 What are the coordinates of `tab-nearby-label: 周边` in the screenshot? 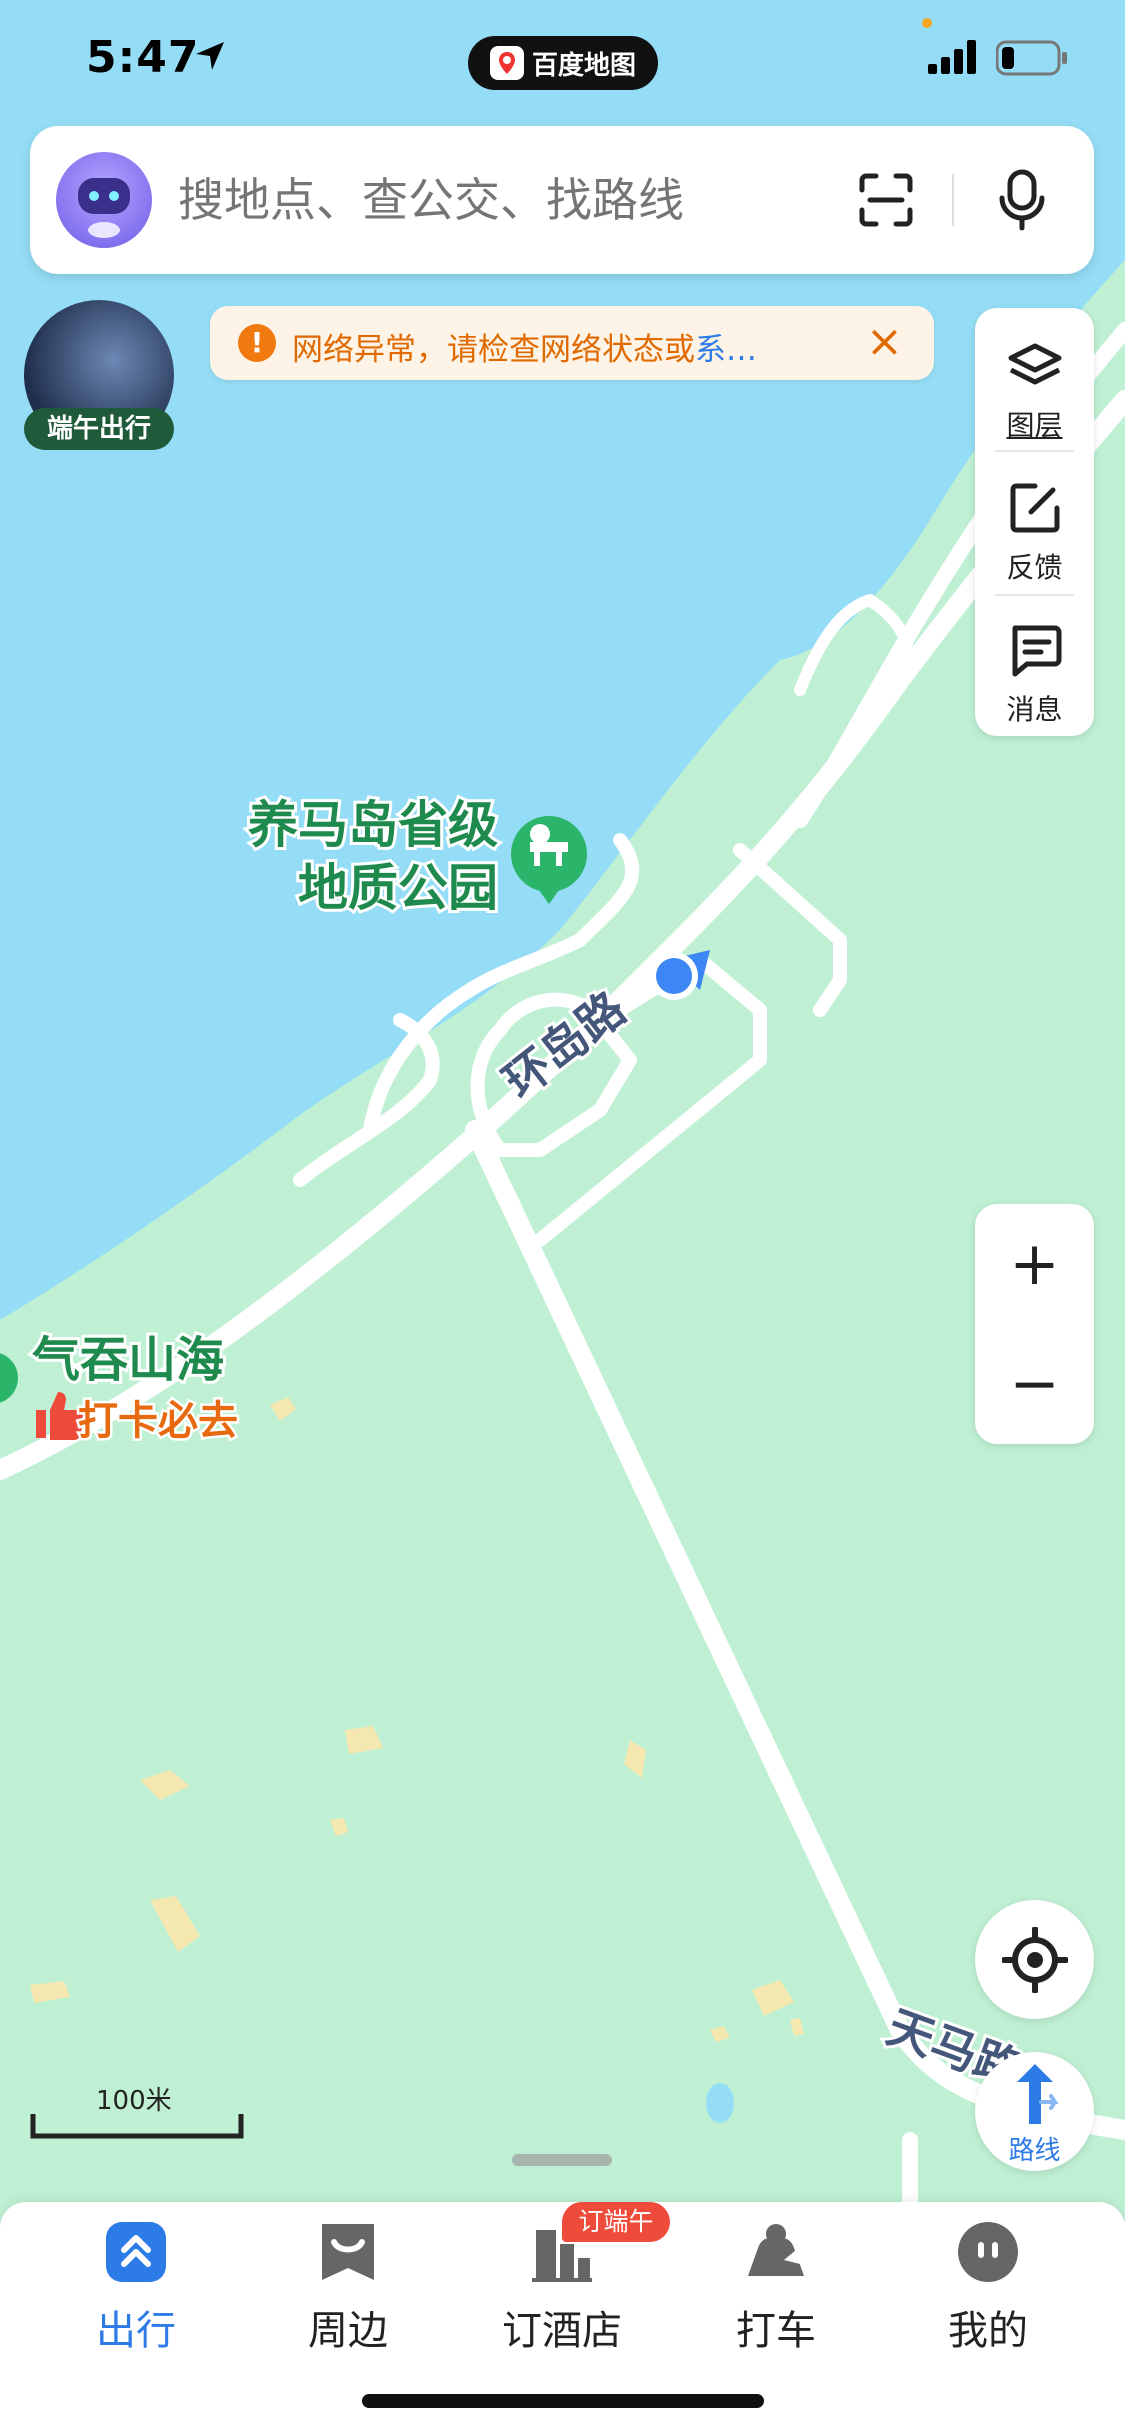 It's located at (348, 2331).